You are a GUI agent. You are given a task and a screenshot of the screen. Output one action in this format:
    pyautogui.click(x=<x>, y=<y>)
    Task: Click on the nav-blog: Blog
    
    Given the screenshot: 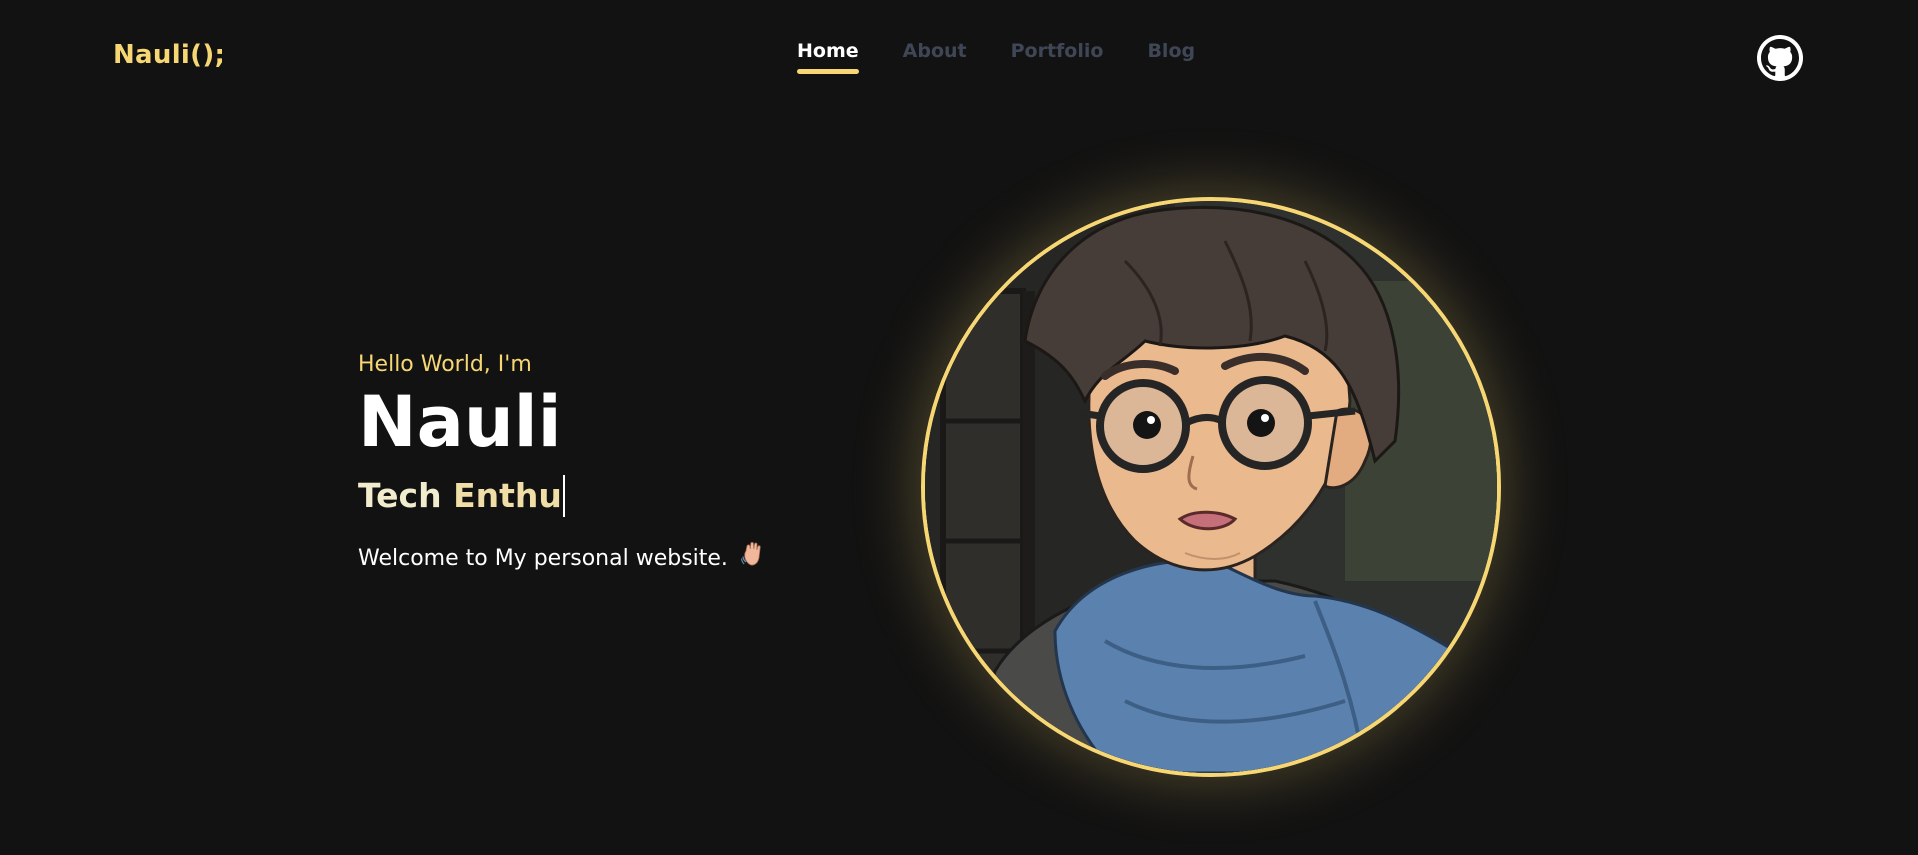 What is the action you would take?
    pyautogui.click(x=1171, y=54)
    